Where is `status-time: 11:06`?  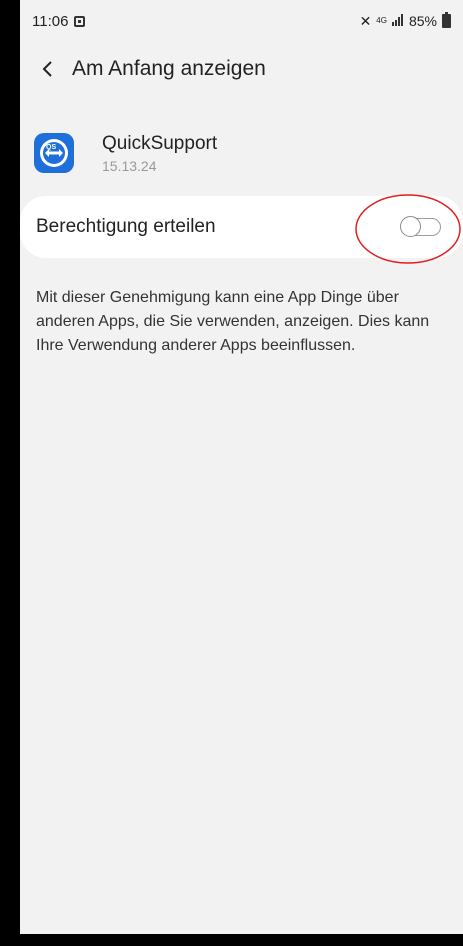 status-time: 11:06 is located at coordinates (50, 21).